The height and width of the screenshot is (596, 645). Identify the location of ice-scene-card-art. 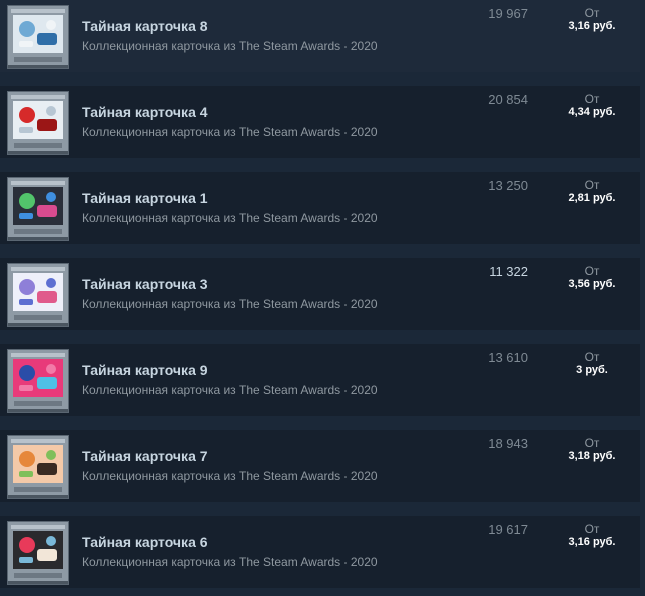
(38, 33).